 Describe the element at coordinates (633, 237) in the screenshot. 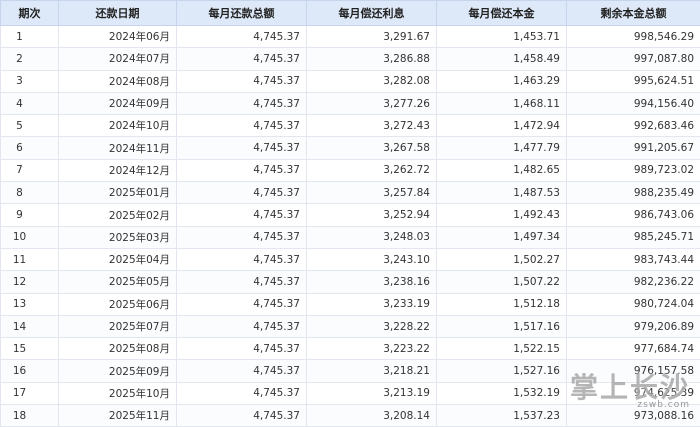

I see `cell-remaining: 985,245.71` at that location.